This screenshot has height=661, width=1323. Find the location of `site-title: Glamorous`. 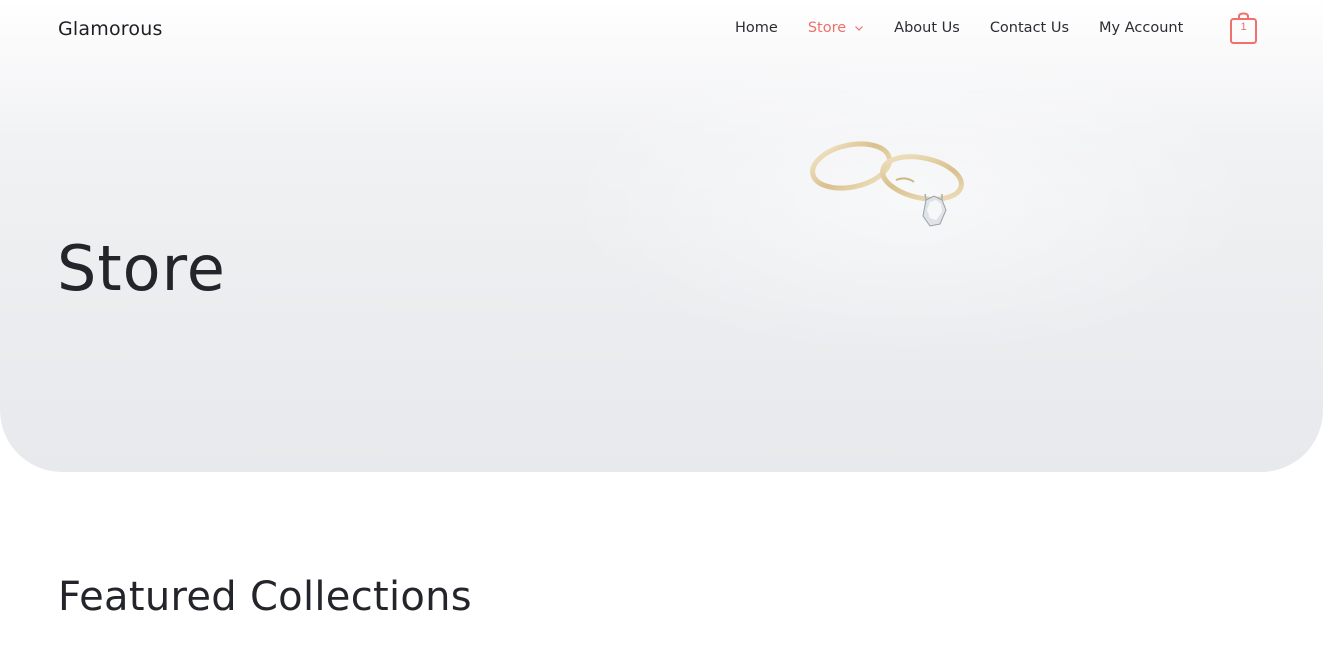

site-title: Glamorous is located at coordinates (110, 29).